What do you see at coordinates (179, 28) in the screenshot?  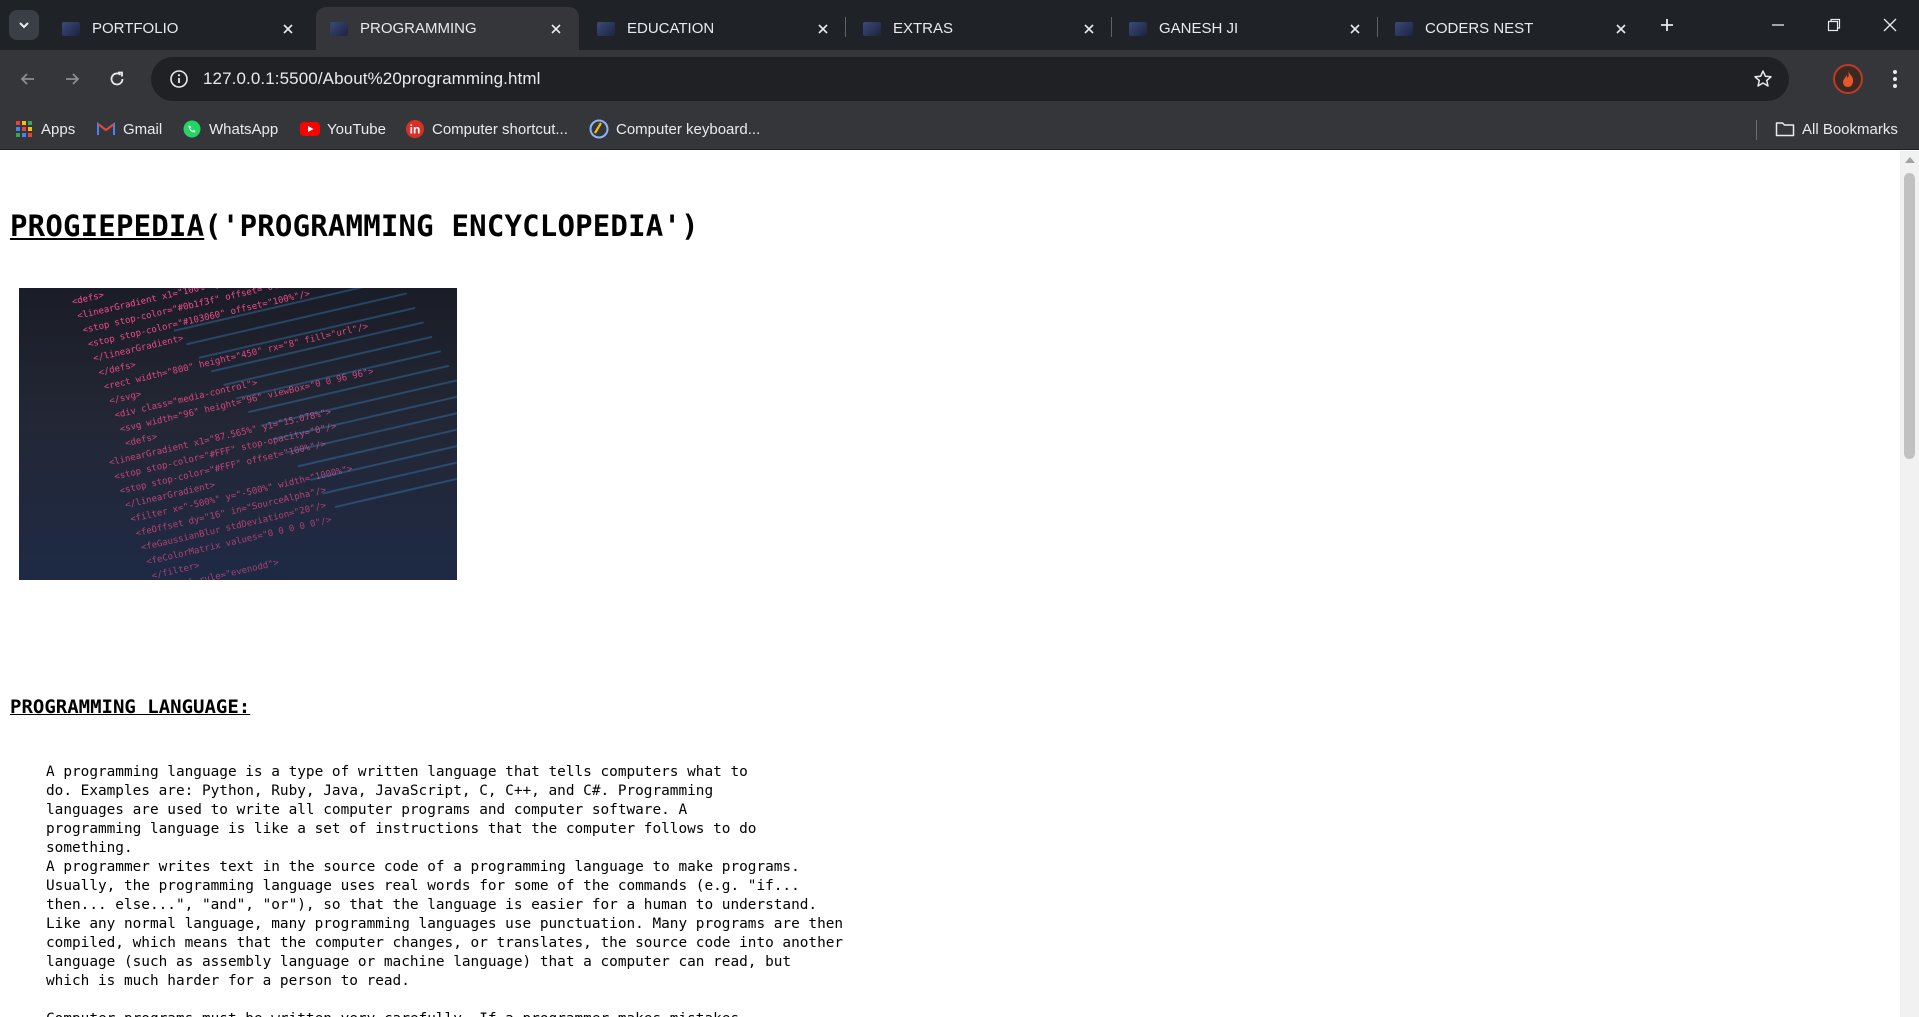 I see `tab-portfolio: PORTFOLIO` at bounding box center [179, 28].